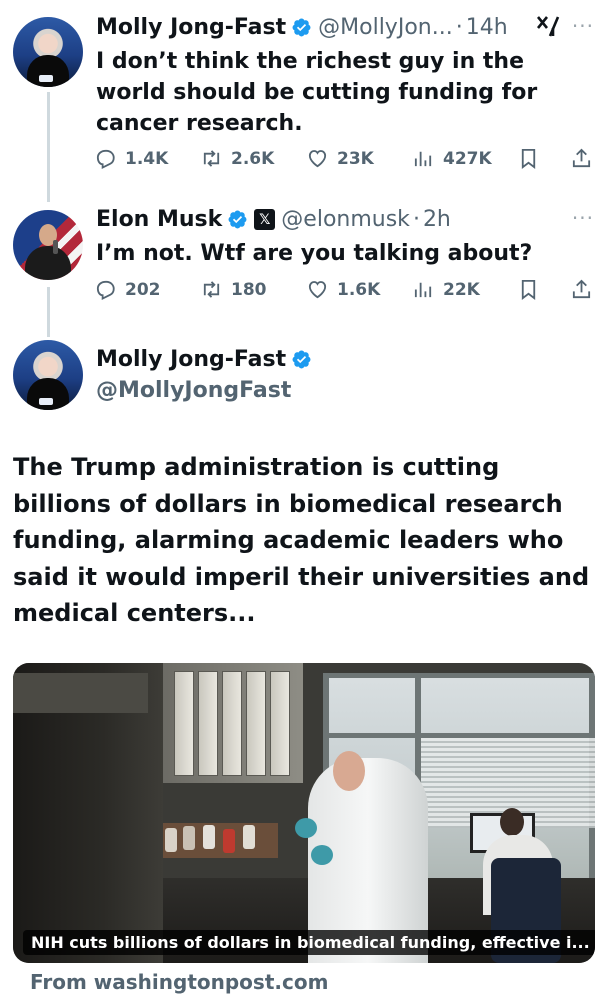 The image size is (608, 1000). What do you see at coordinates (147, 158) in the screenshot?
I see `reply-count: 1.4K` at bounding box center [147, 158].